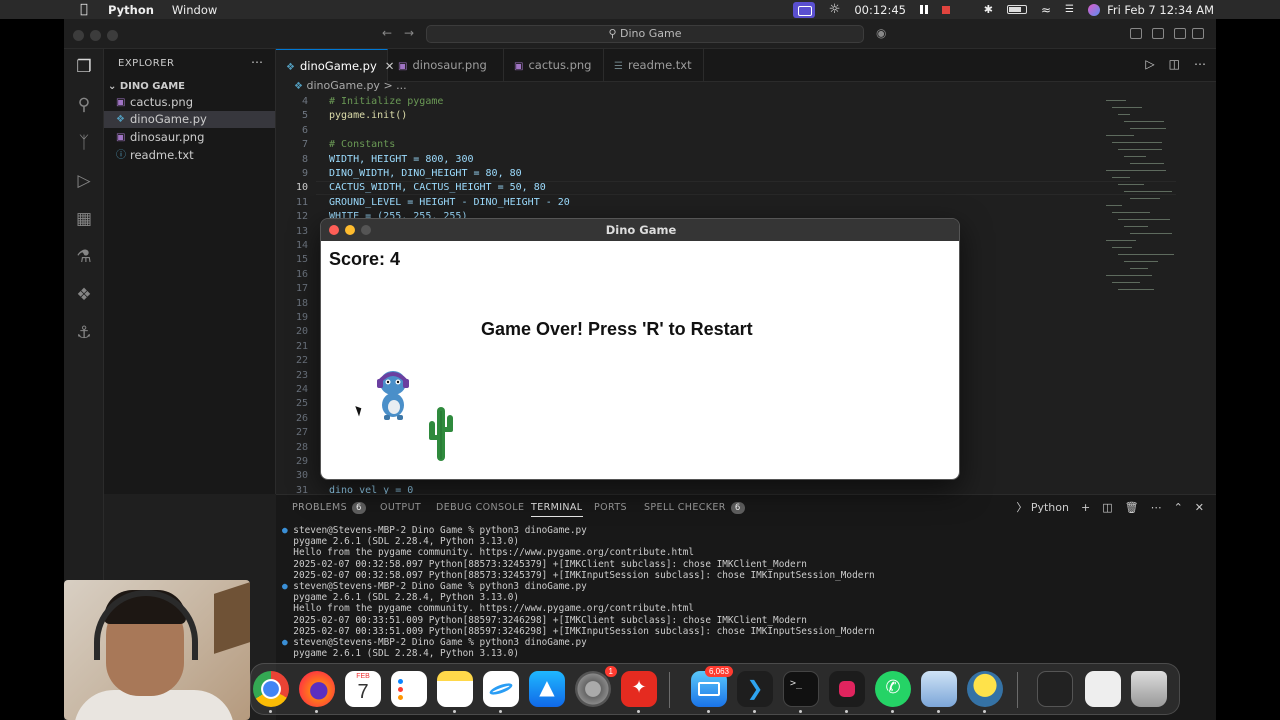 This screenshot has height=720, width=1280. Describe the element at coordinates (640, 230) in the screenshot. I see `game-window-title-bar: Dino Game` at that location.